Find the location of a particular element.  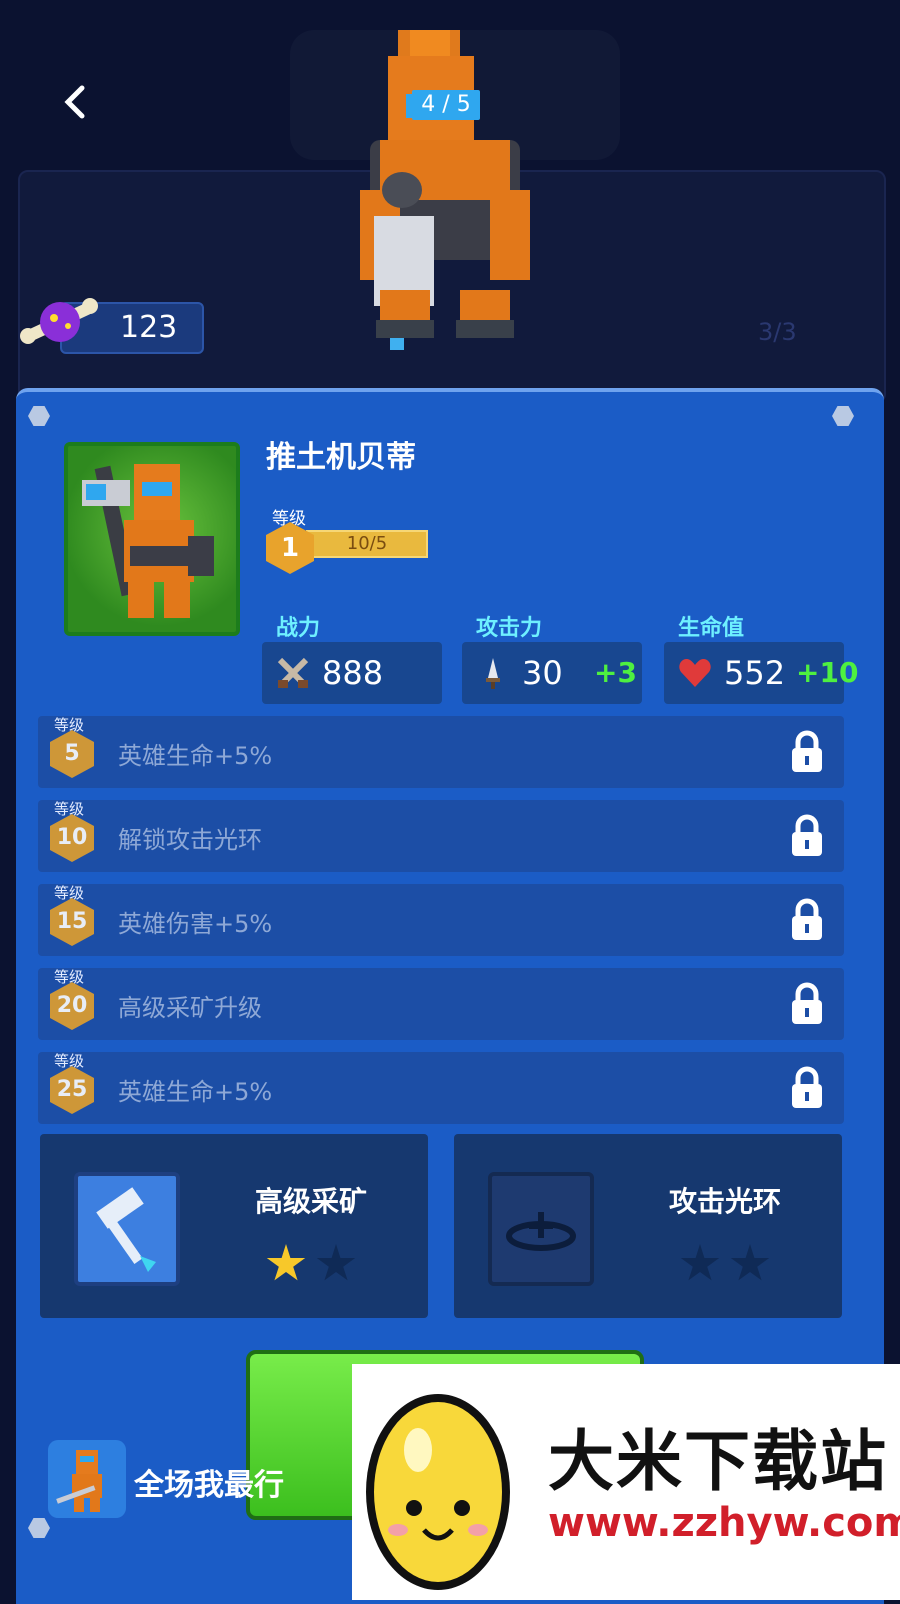

skill-card-aura: 攻击光环 is located at coordinates (648, 1226).